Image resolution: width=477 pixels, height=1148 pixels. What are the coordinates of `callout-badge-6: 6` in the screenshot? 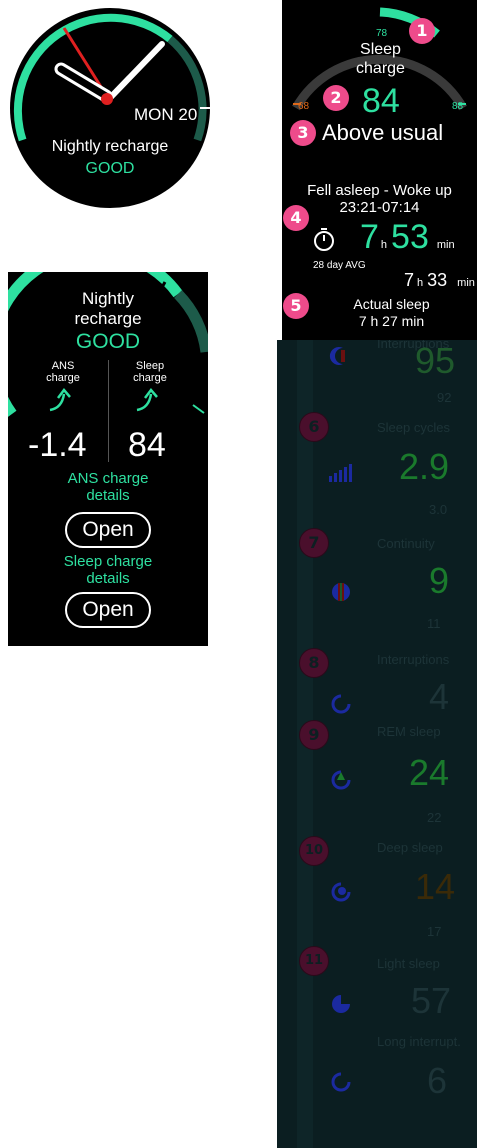 It's located at (314, 427).